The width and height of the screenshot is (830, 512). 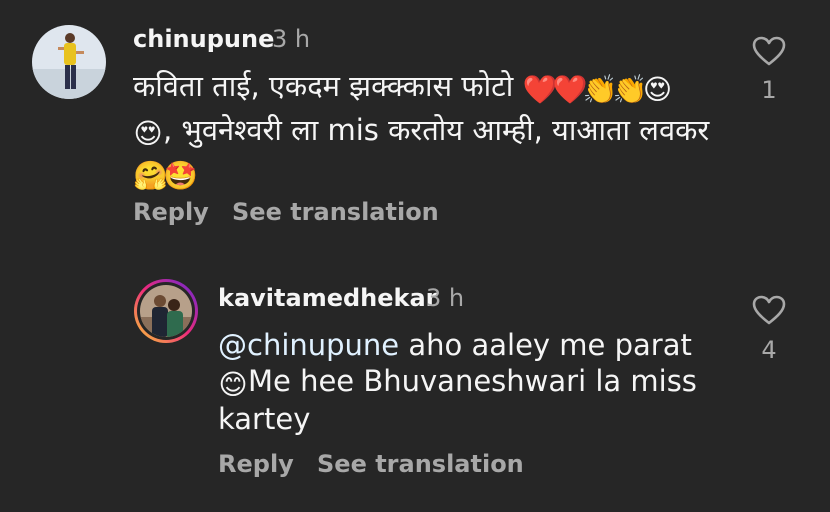 What do you see at coordinates (150, 175) in the screenshot?
I see `hugging-face-emoji: 🤗` at bounding box center [150, 175].